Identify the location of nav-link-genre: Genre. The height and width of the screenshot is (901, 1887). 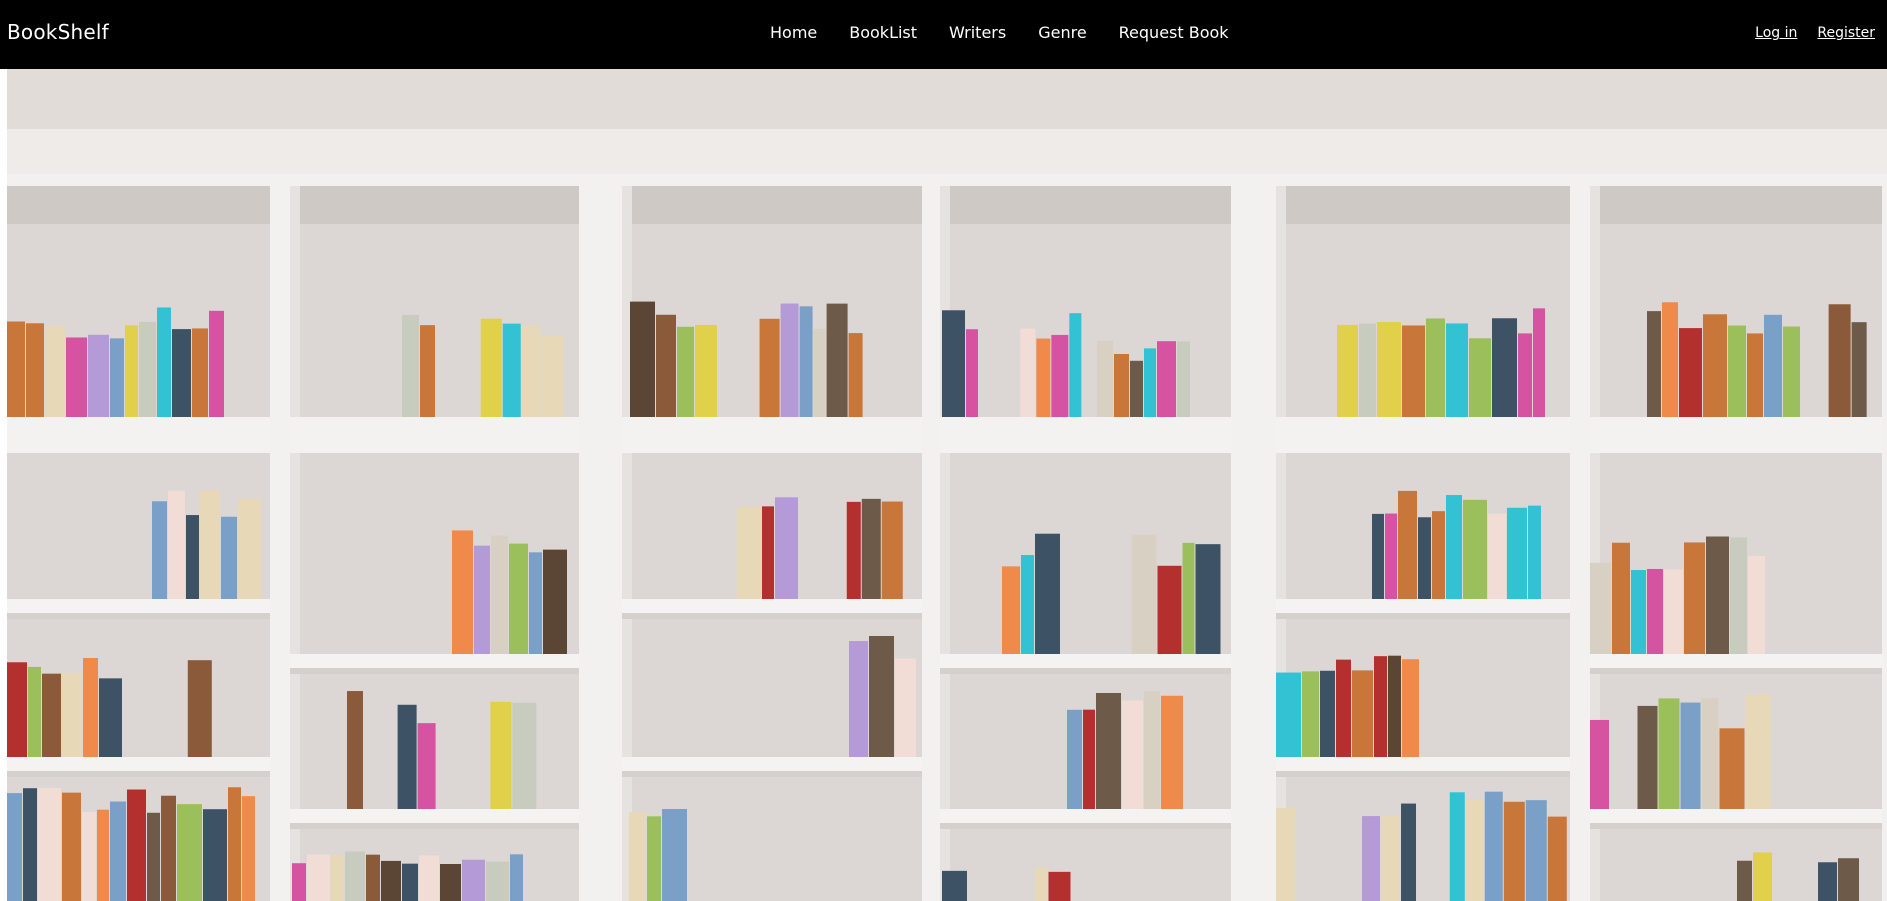
(1062, 32).